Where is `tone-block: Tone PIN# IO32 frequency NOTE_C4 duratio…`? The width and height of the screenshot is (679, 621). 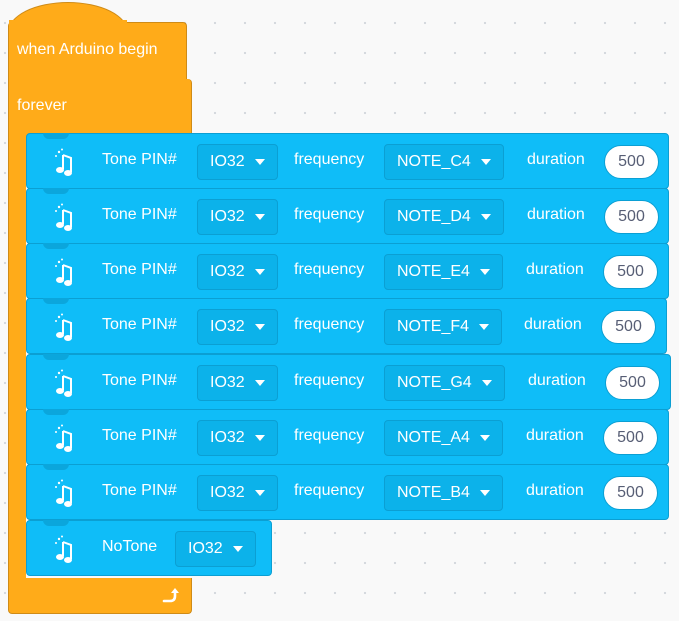
tone-block: Tone PIN# IO32 frequency NOTE_C4 duratio… is located at coordinates (347, 161).